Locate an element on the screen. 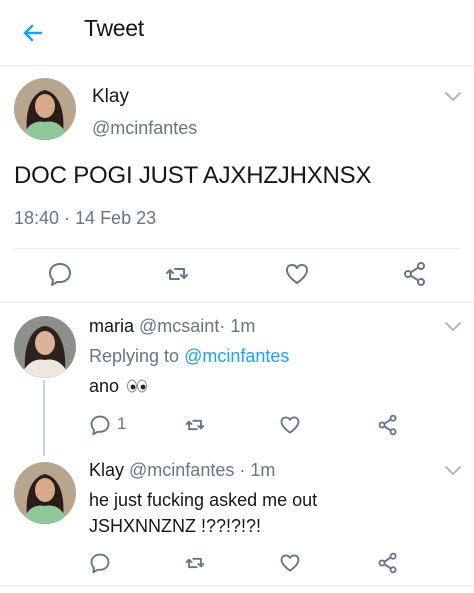 This screenshot has height=593, width=474. reply-count: 1 is located at coordinates (122, 423).